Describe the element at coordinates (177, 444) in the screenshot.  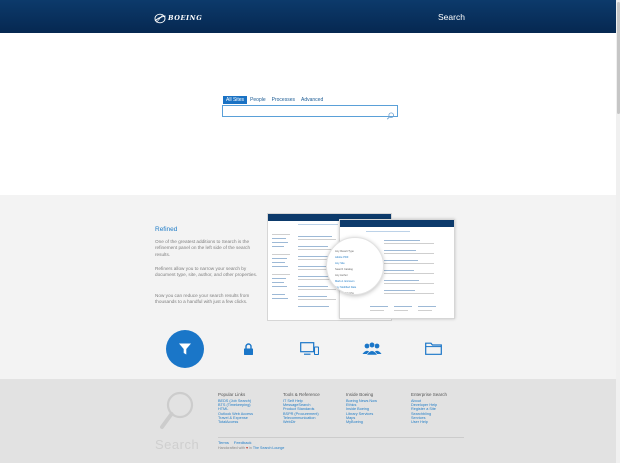
I see `footer-search-wordmark: Search` at that location.